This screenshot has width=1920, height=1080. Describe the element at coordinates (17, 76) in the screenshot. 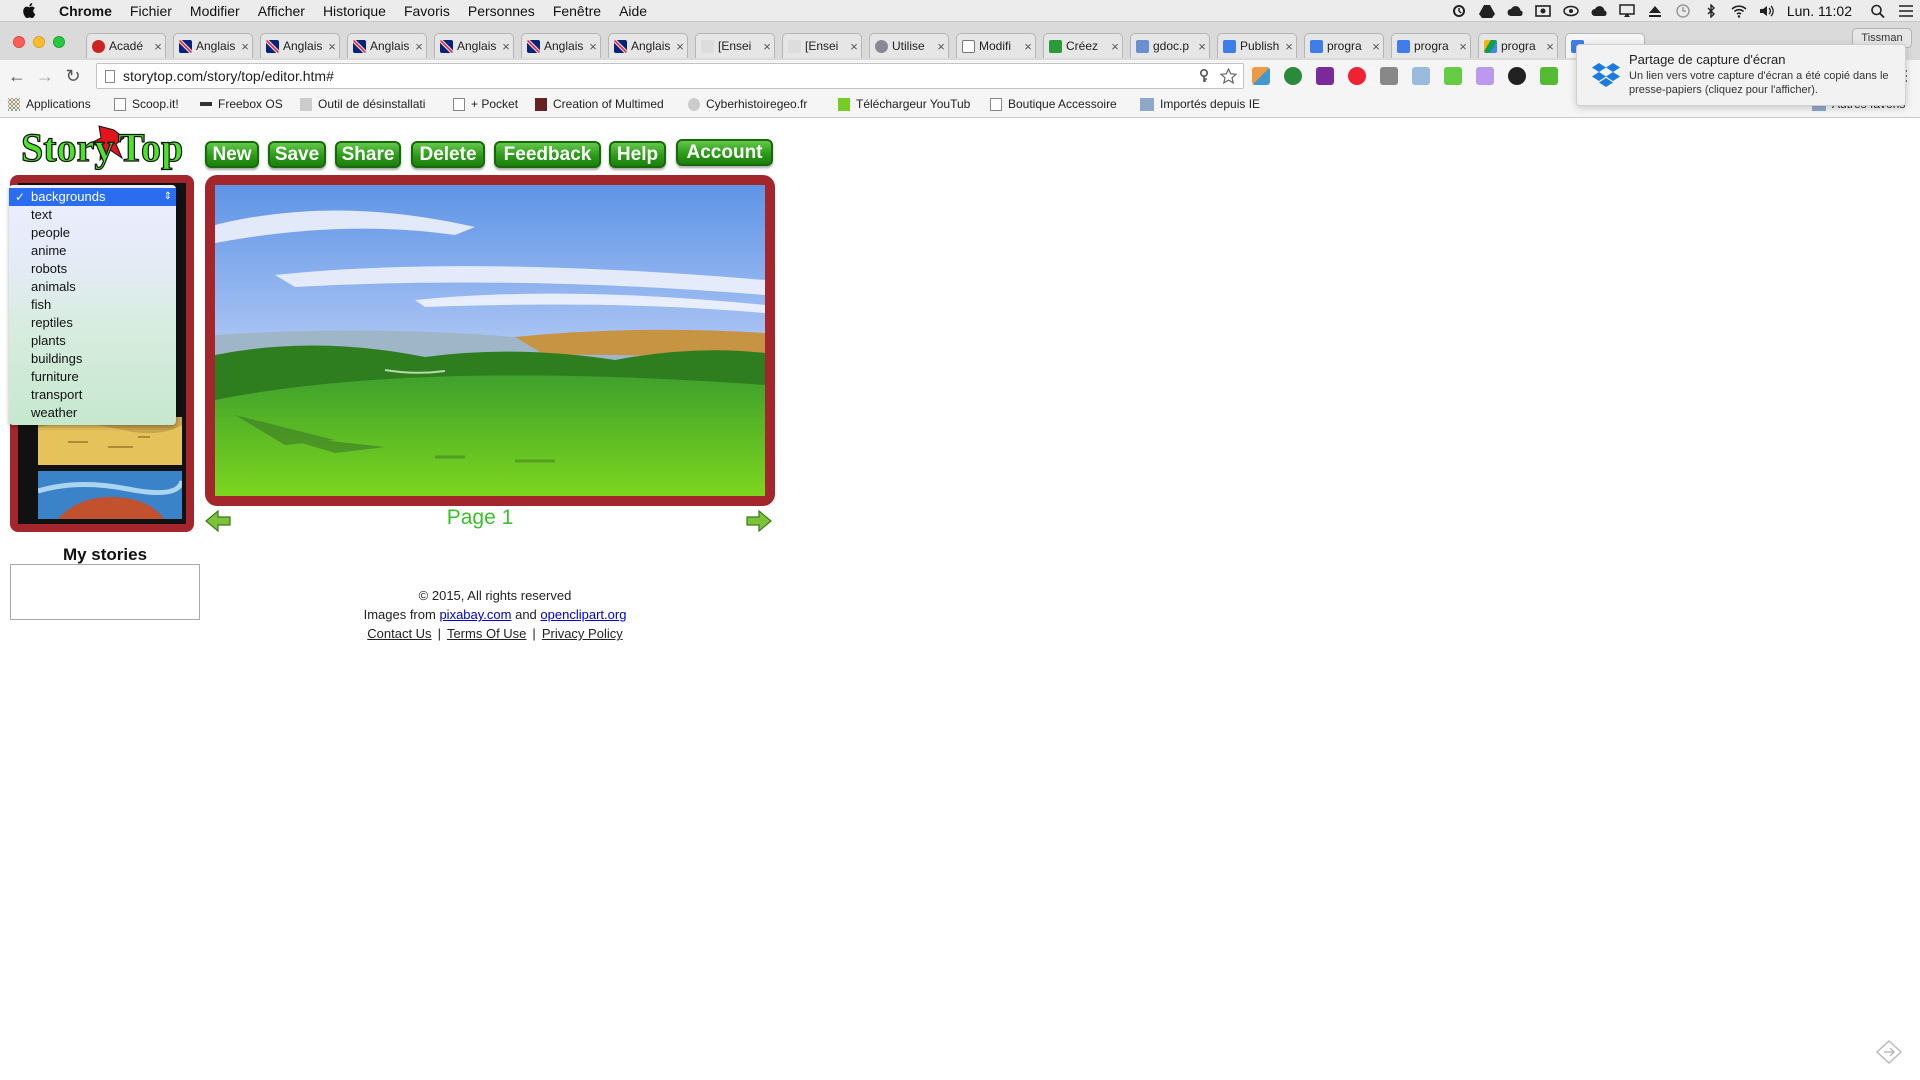

I see `back-arrow-icon: ←` at that location.